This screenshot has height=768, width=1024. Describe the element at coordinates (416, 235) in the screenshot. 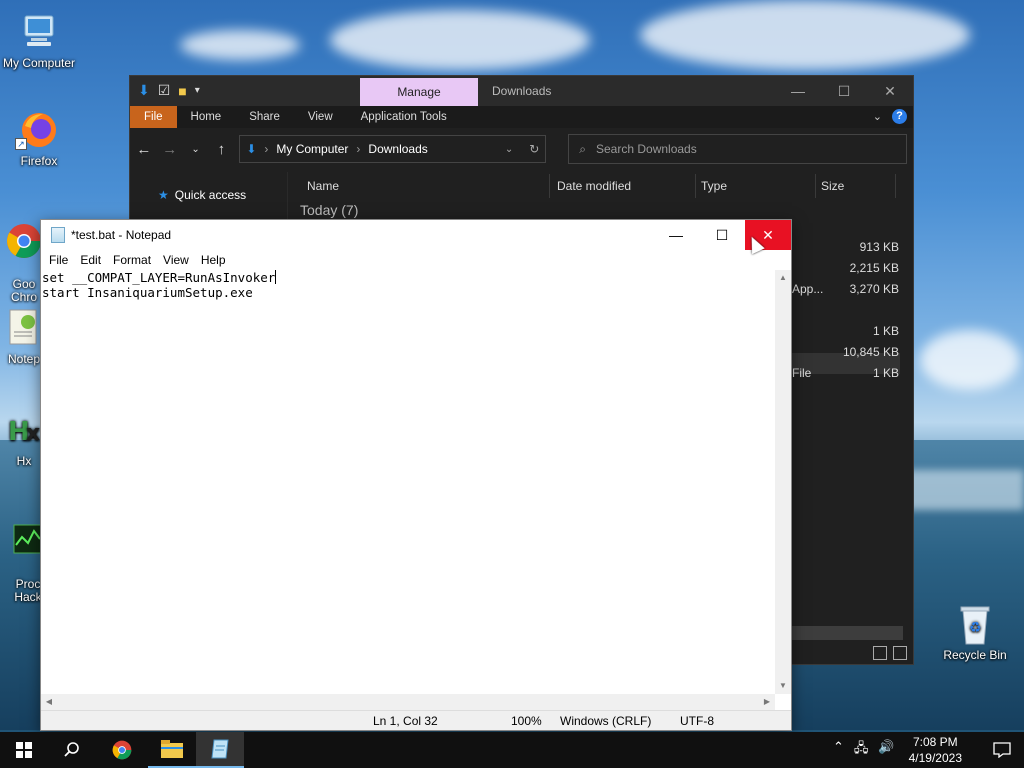

I see `notepad-titlebar: *test.bat - Notepad — ☐ ✕` at that location.